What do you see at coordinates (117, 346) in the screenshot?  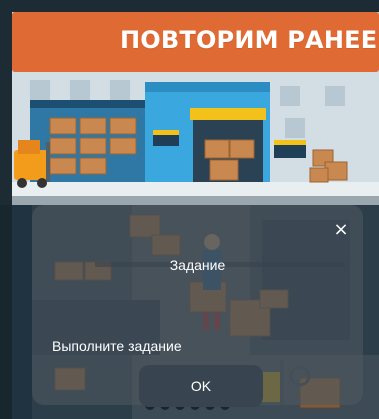 I see `dialog-message: Выполните задание` at bounding box center [117, 346].